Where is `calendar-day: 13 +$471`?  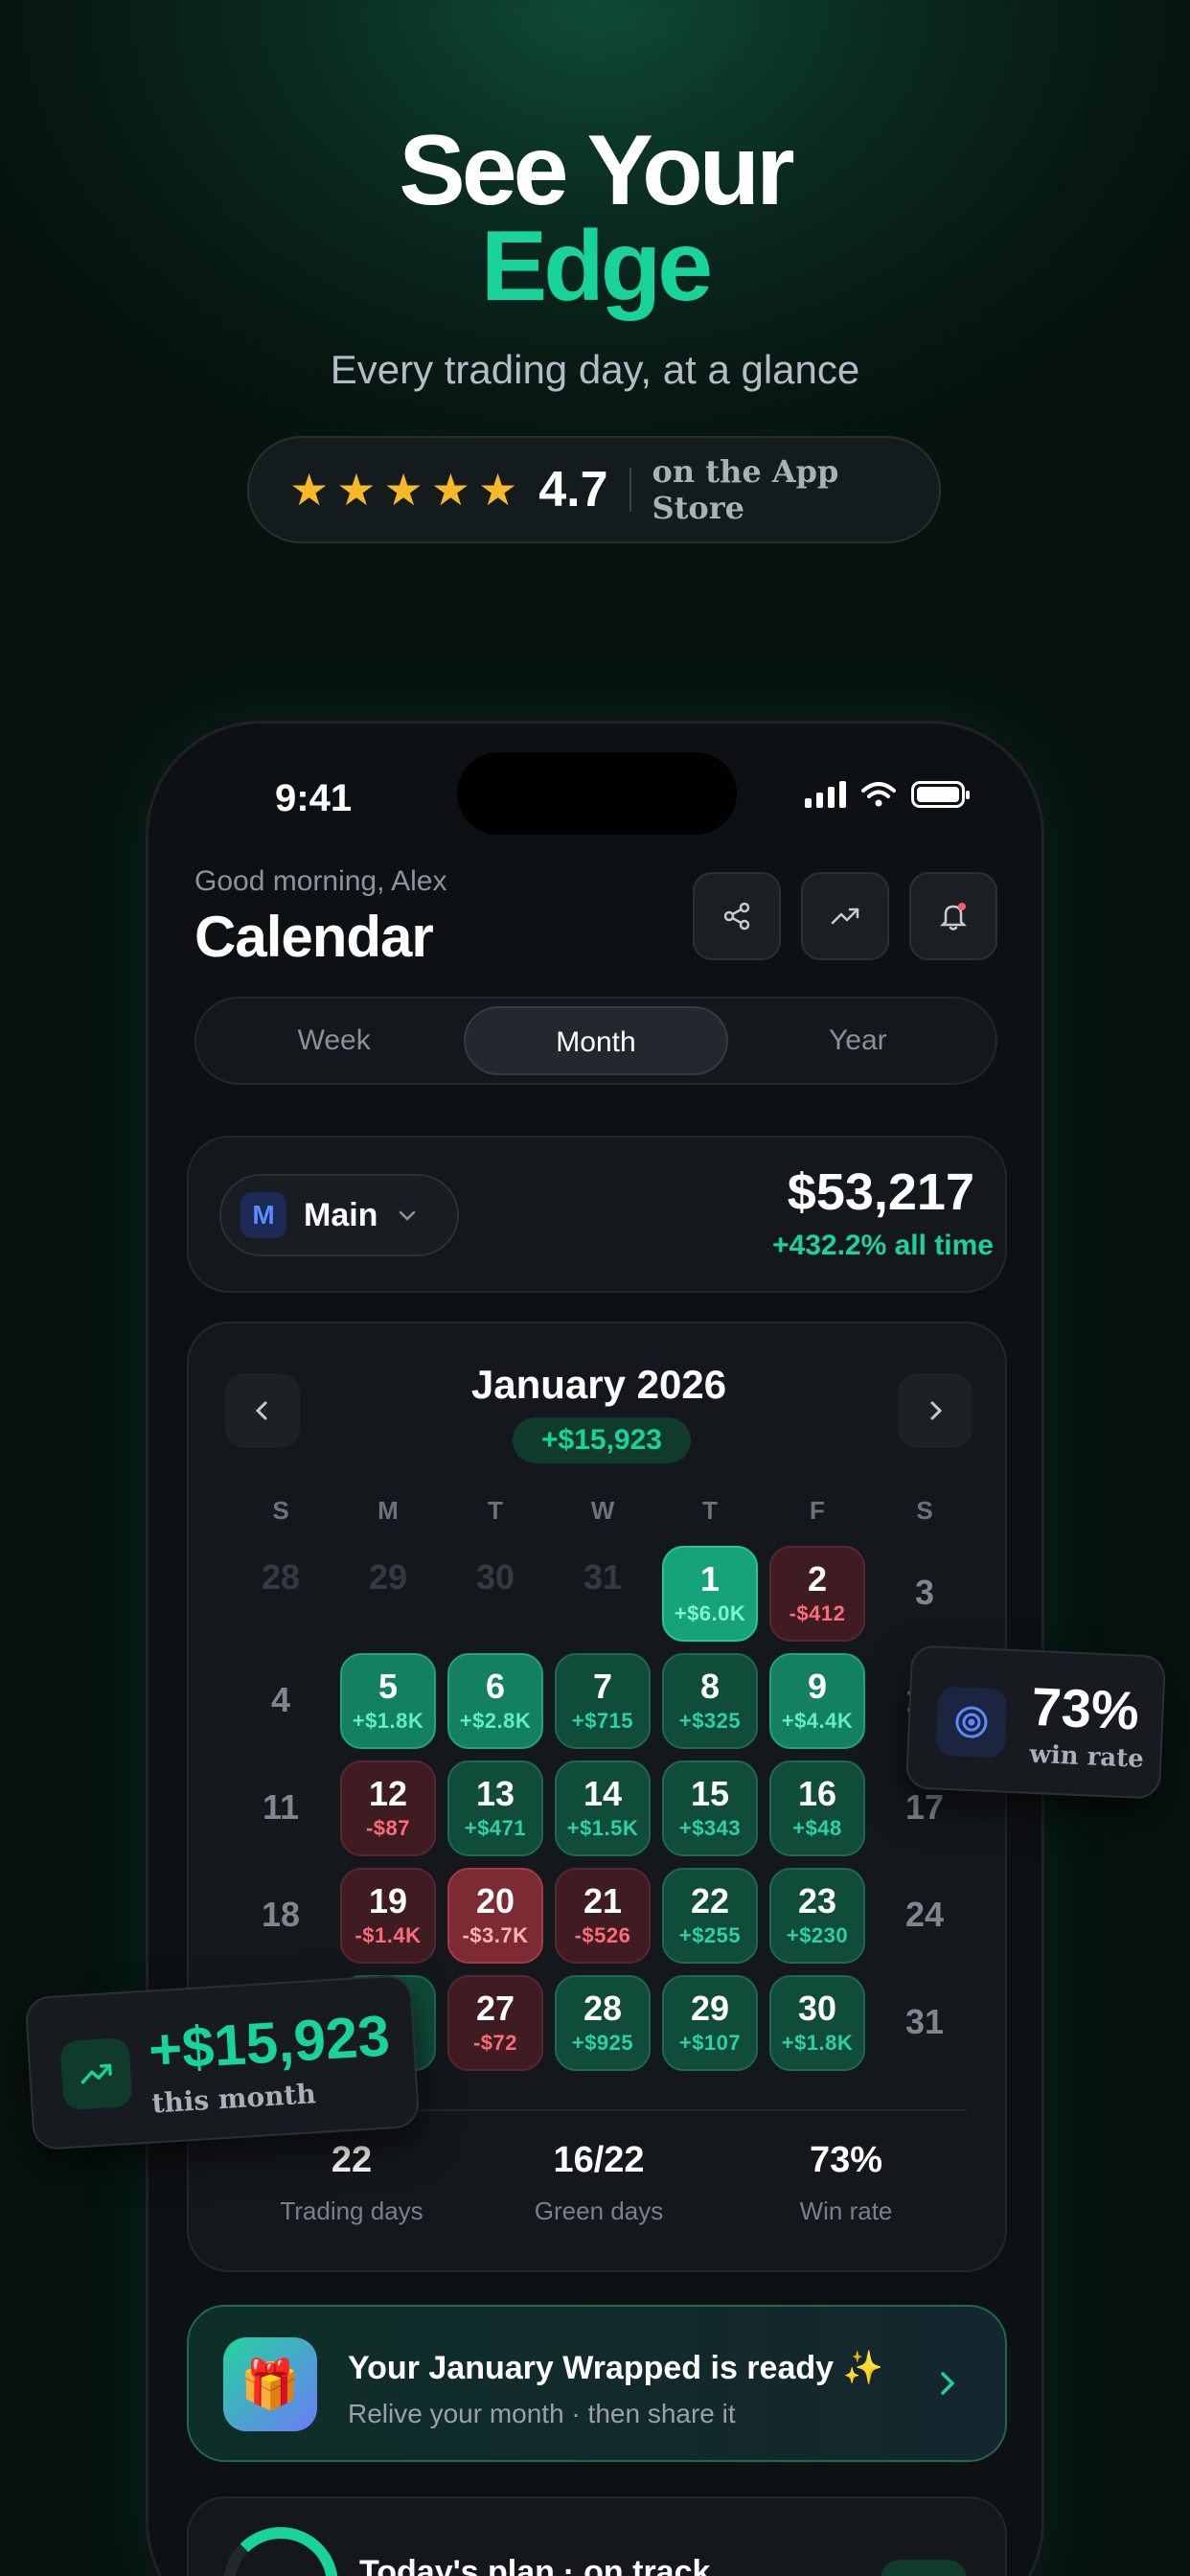
calendar-day: 13 +$471 is located at coordinates (495, 1808).